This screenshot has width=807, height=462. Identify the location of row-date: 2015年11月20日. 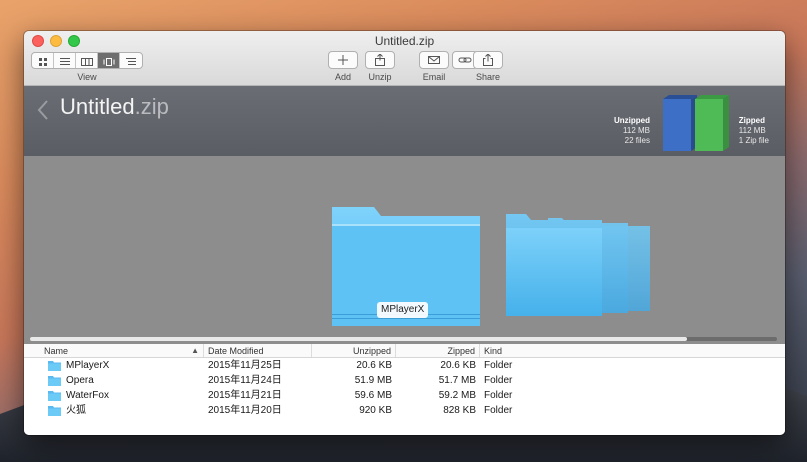
(245, 410).